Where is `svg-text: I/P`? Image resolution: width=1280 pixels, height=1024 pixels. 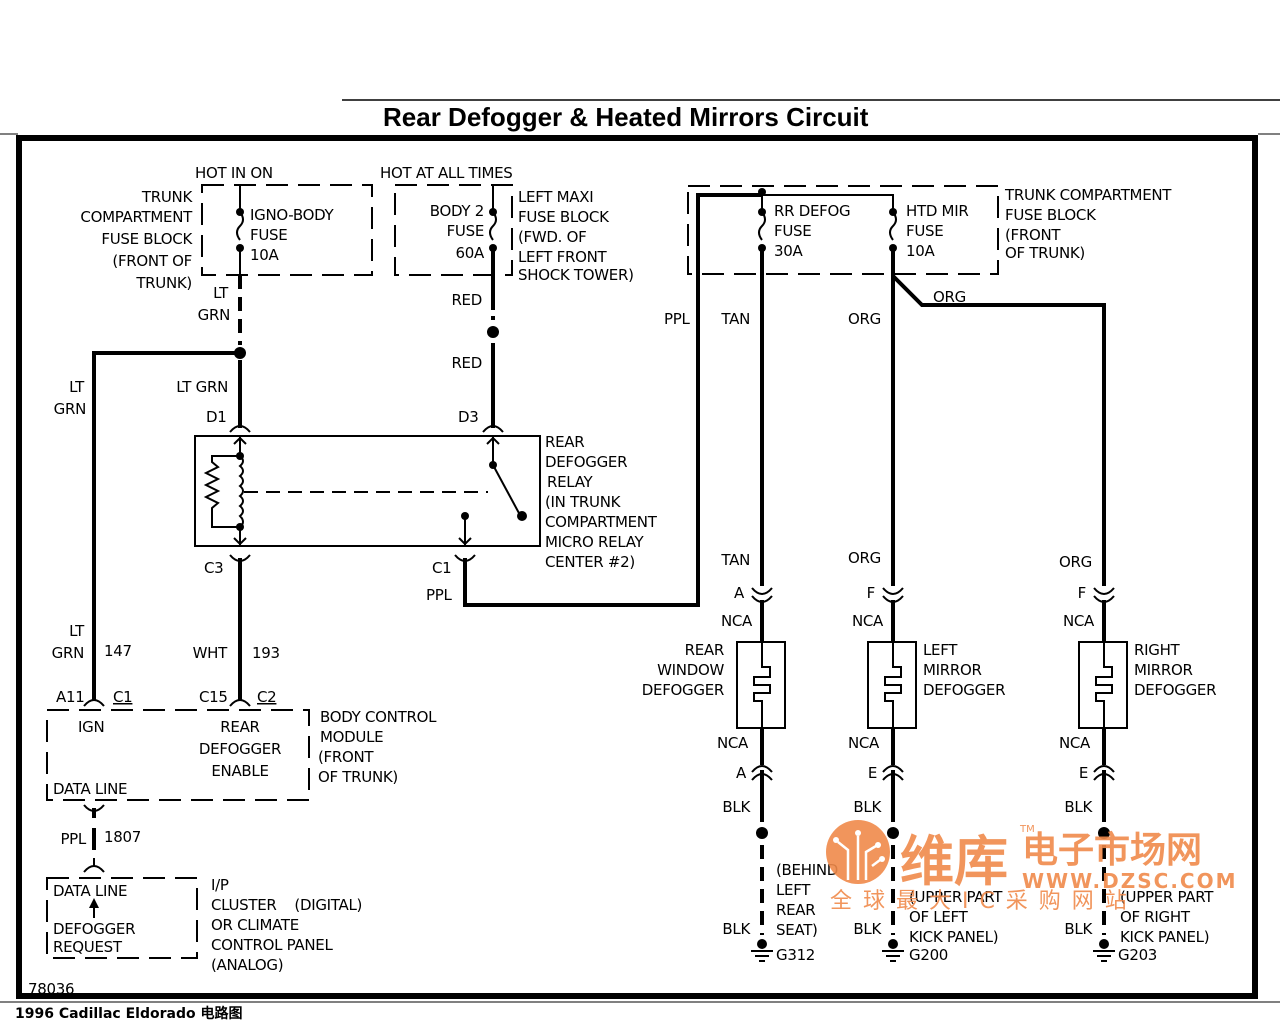
svg-text: I/P is located at coordinates (220, 885).